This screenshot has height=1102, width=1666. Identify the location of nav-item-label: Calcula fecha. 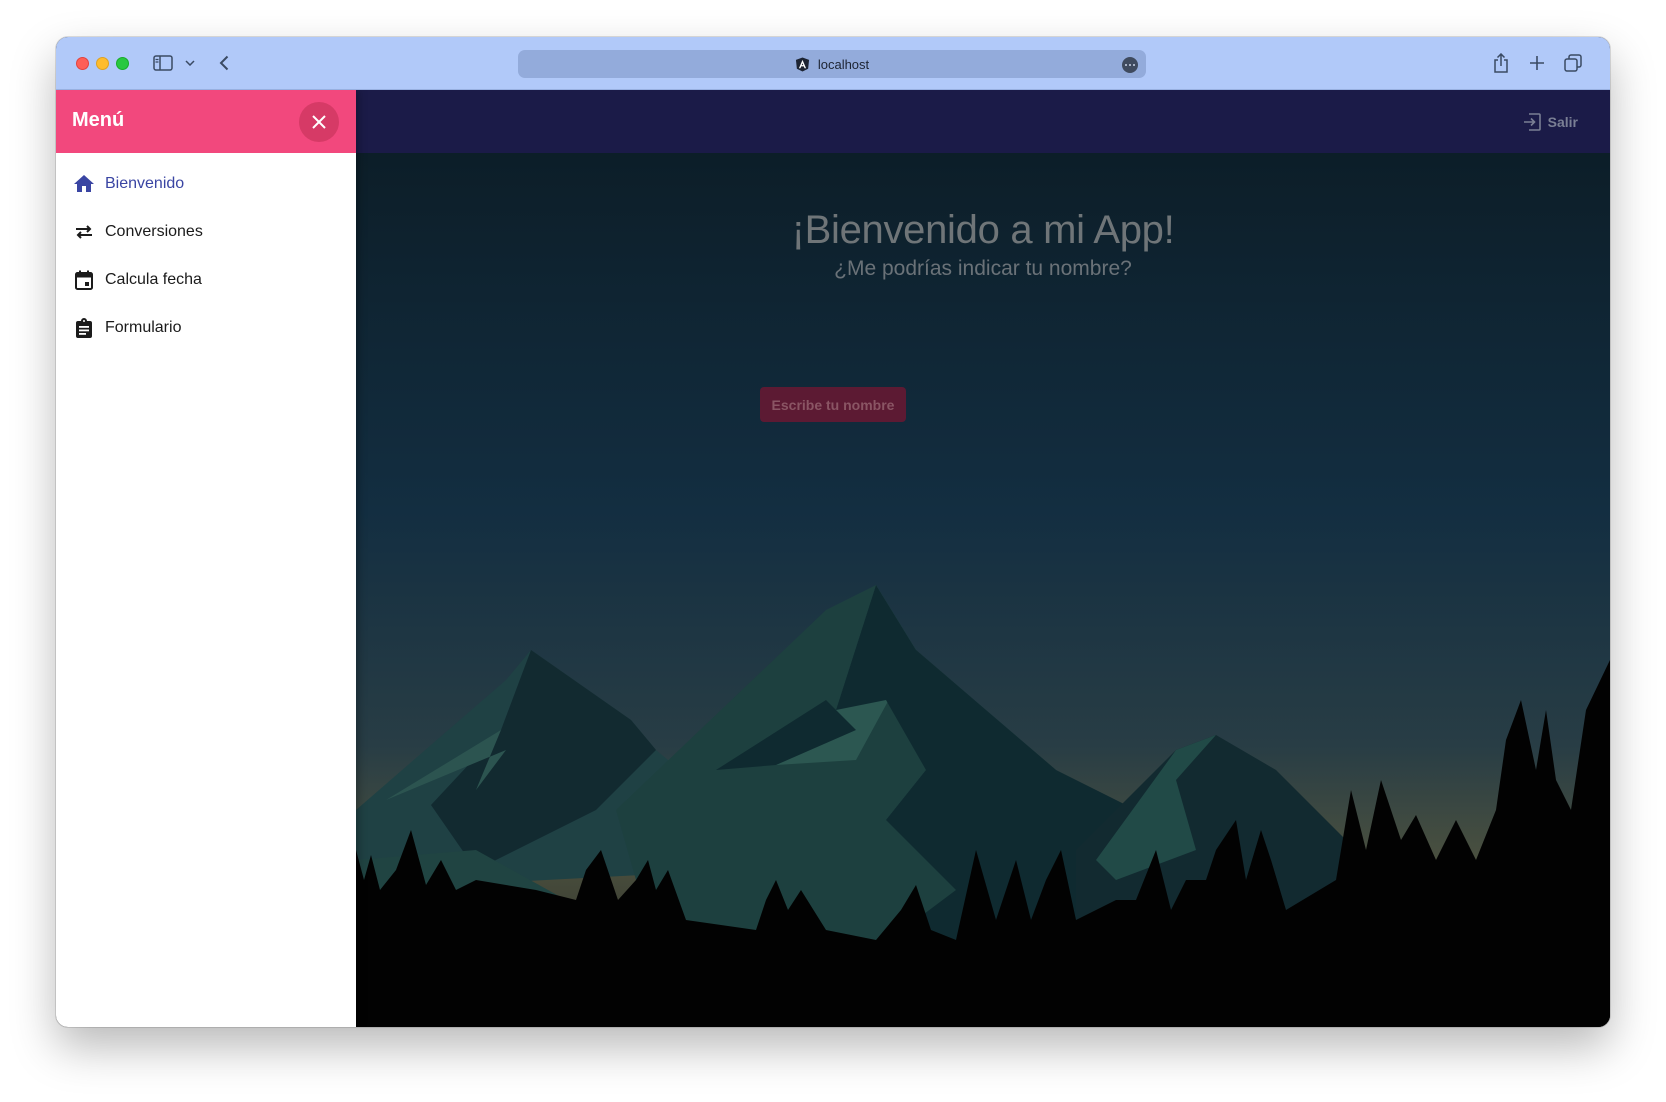
(153, 279).